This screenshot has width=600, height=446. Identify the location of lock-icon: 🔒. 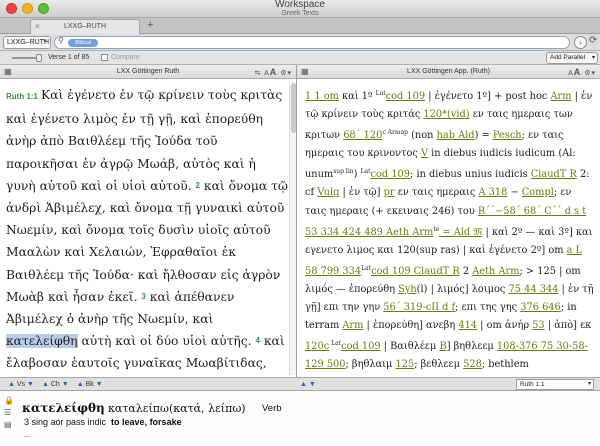
(10, 401).